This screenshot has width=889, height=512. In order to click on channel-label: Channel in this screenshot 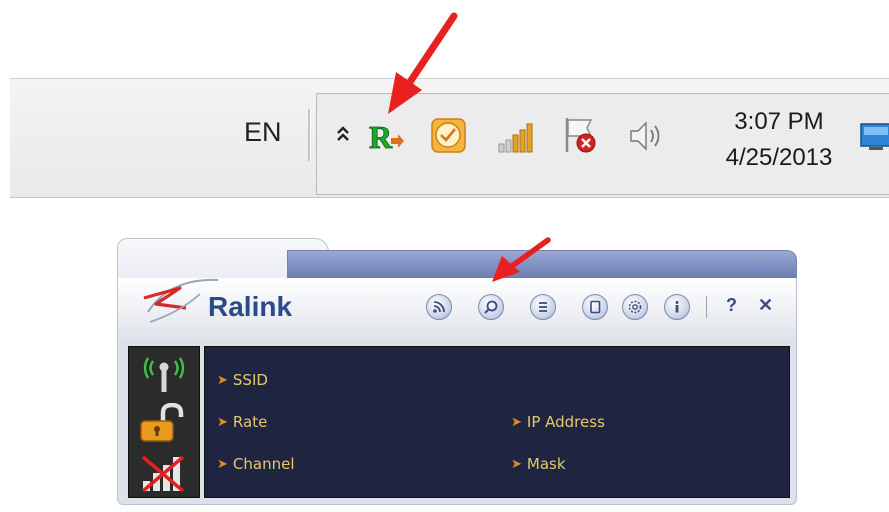, I will do `click(263, 464)`.